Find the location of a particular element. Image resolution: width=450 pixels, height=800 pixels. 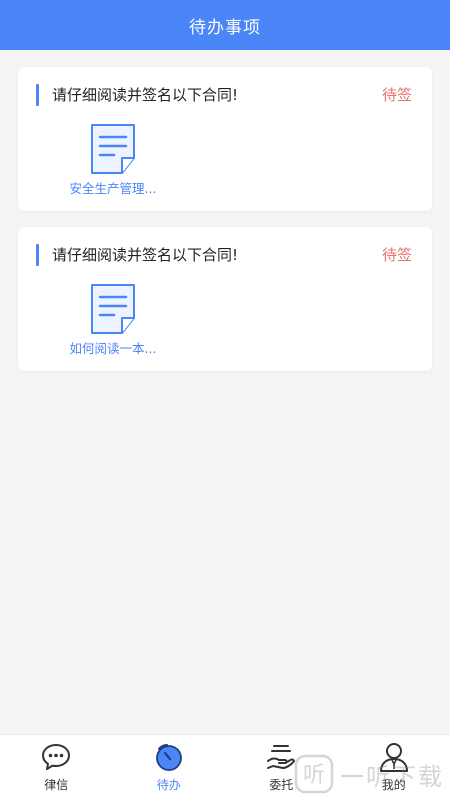

tab-label: 我的 is located at coordinates (393, 785).